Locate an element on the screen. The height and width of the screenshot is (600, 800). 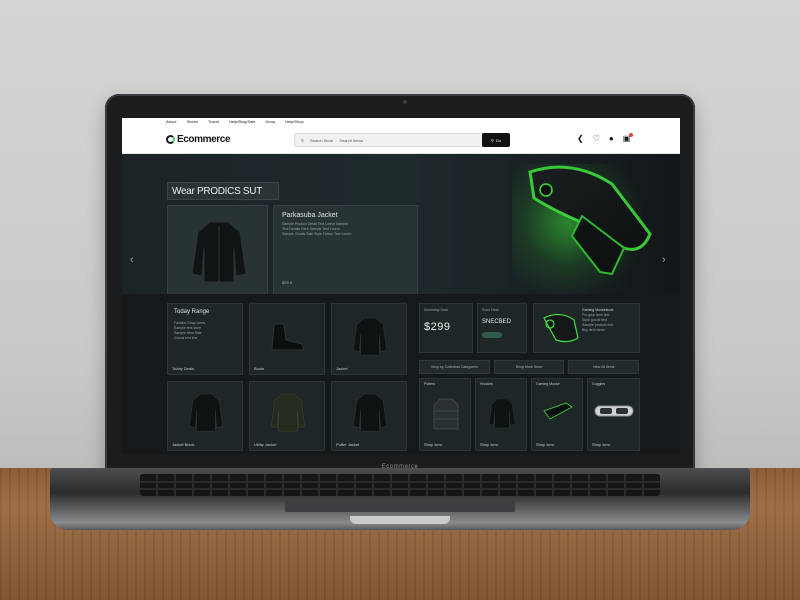
search-category: Search Items is located at coordinates (351, 140).